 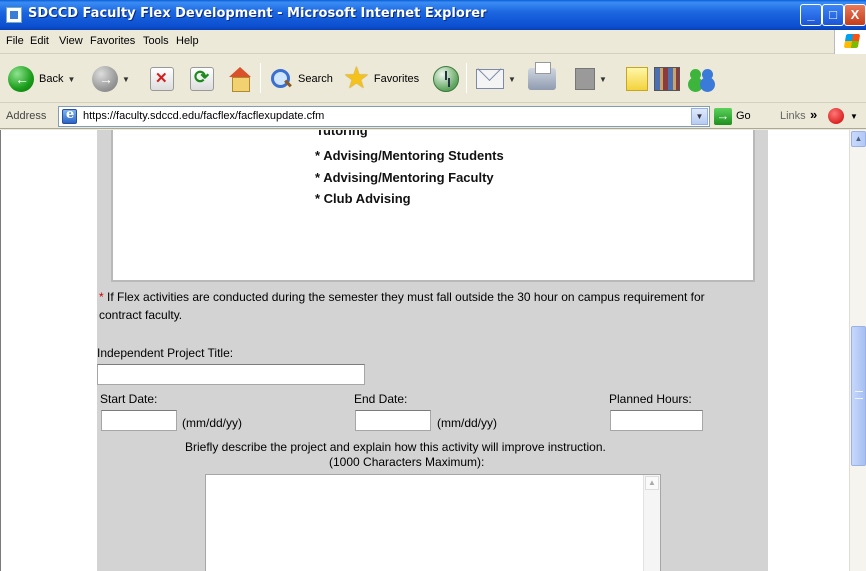 What do you see at coordinates (858, 396) in the screenshot?
I see `scrollbar-thumb` at bounding box center [858, 396].